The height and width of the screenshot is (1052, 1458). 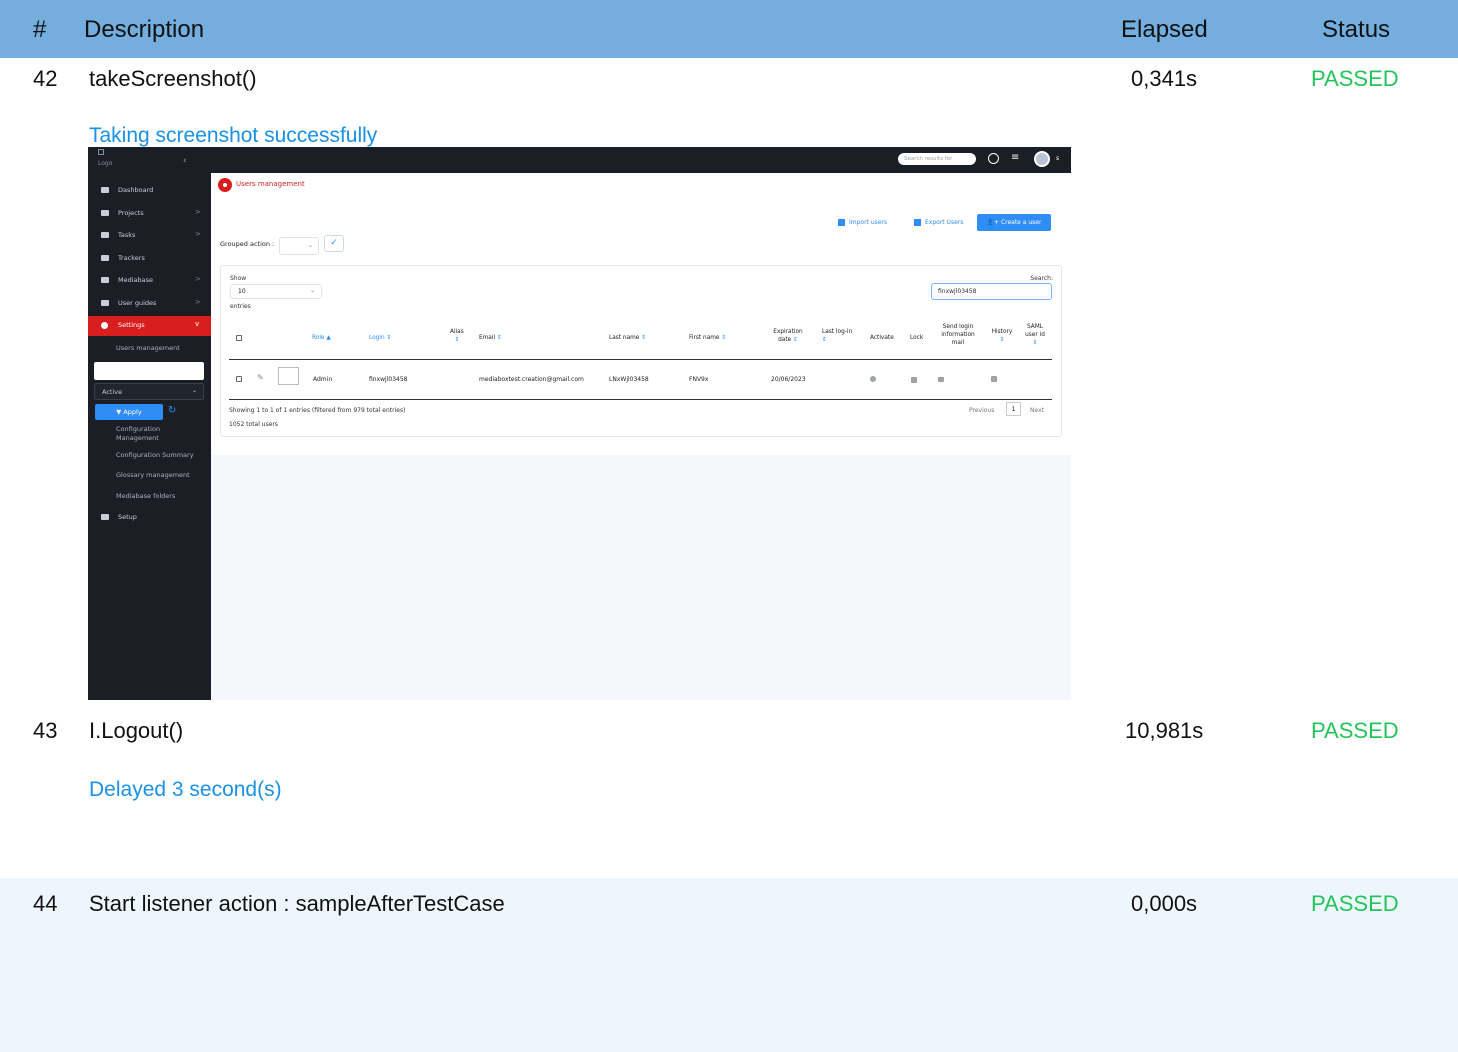 I want to click on sidebar-sub-management: Management, so click(x=137, y=438).